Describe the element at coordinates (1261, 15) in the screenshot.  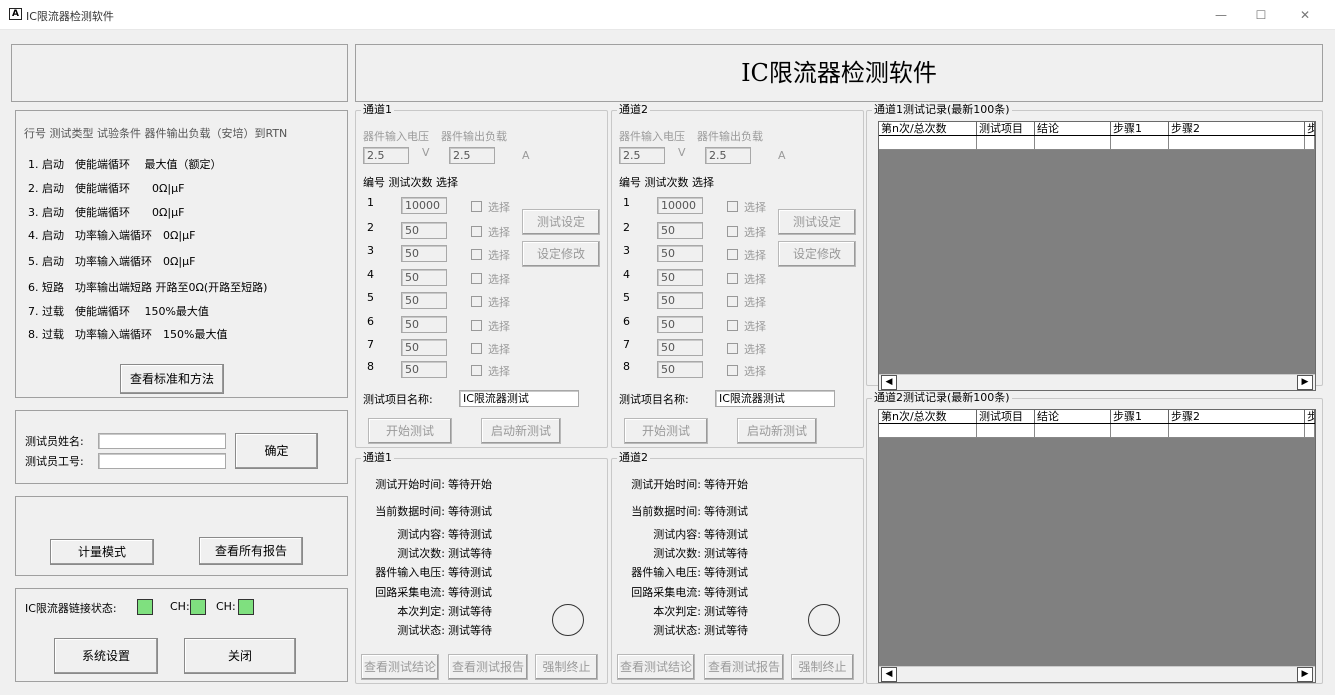
I see `maximize-button: ☐` at that location.